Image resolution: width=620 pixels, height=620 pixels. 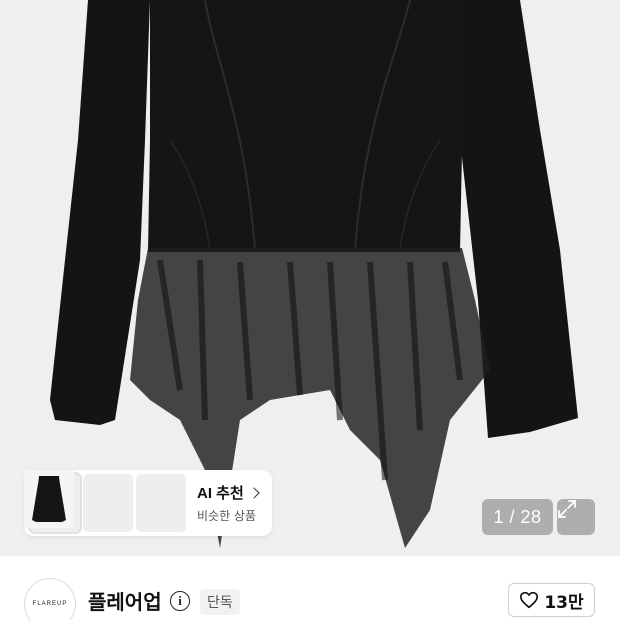 What do you see at coordinates (180, 601) in the screenshot?
I see `info-icon: i` at bounding box center [180, 601].